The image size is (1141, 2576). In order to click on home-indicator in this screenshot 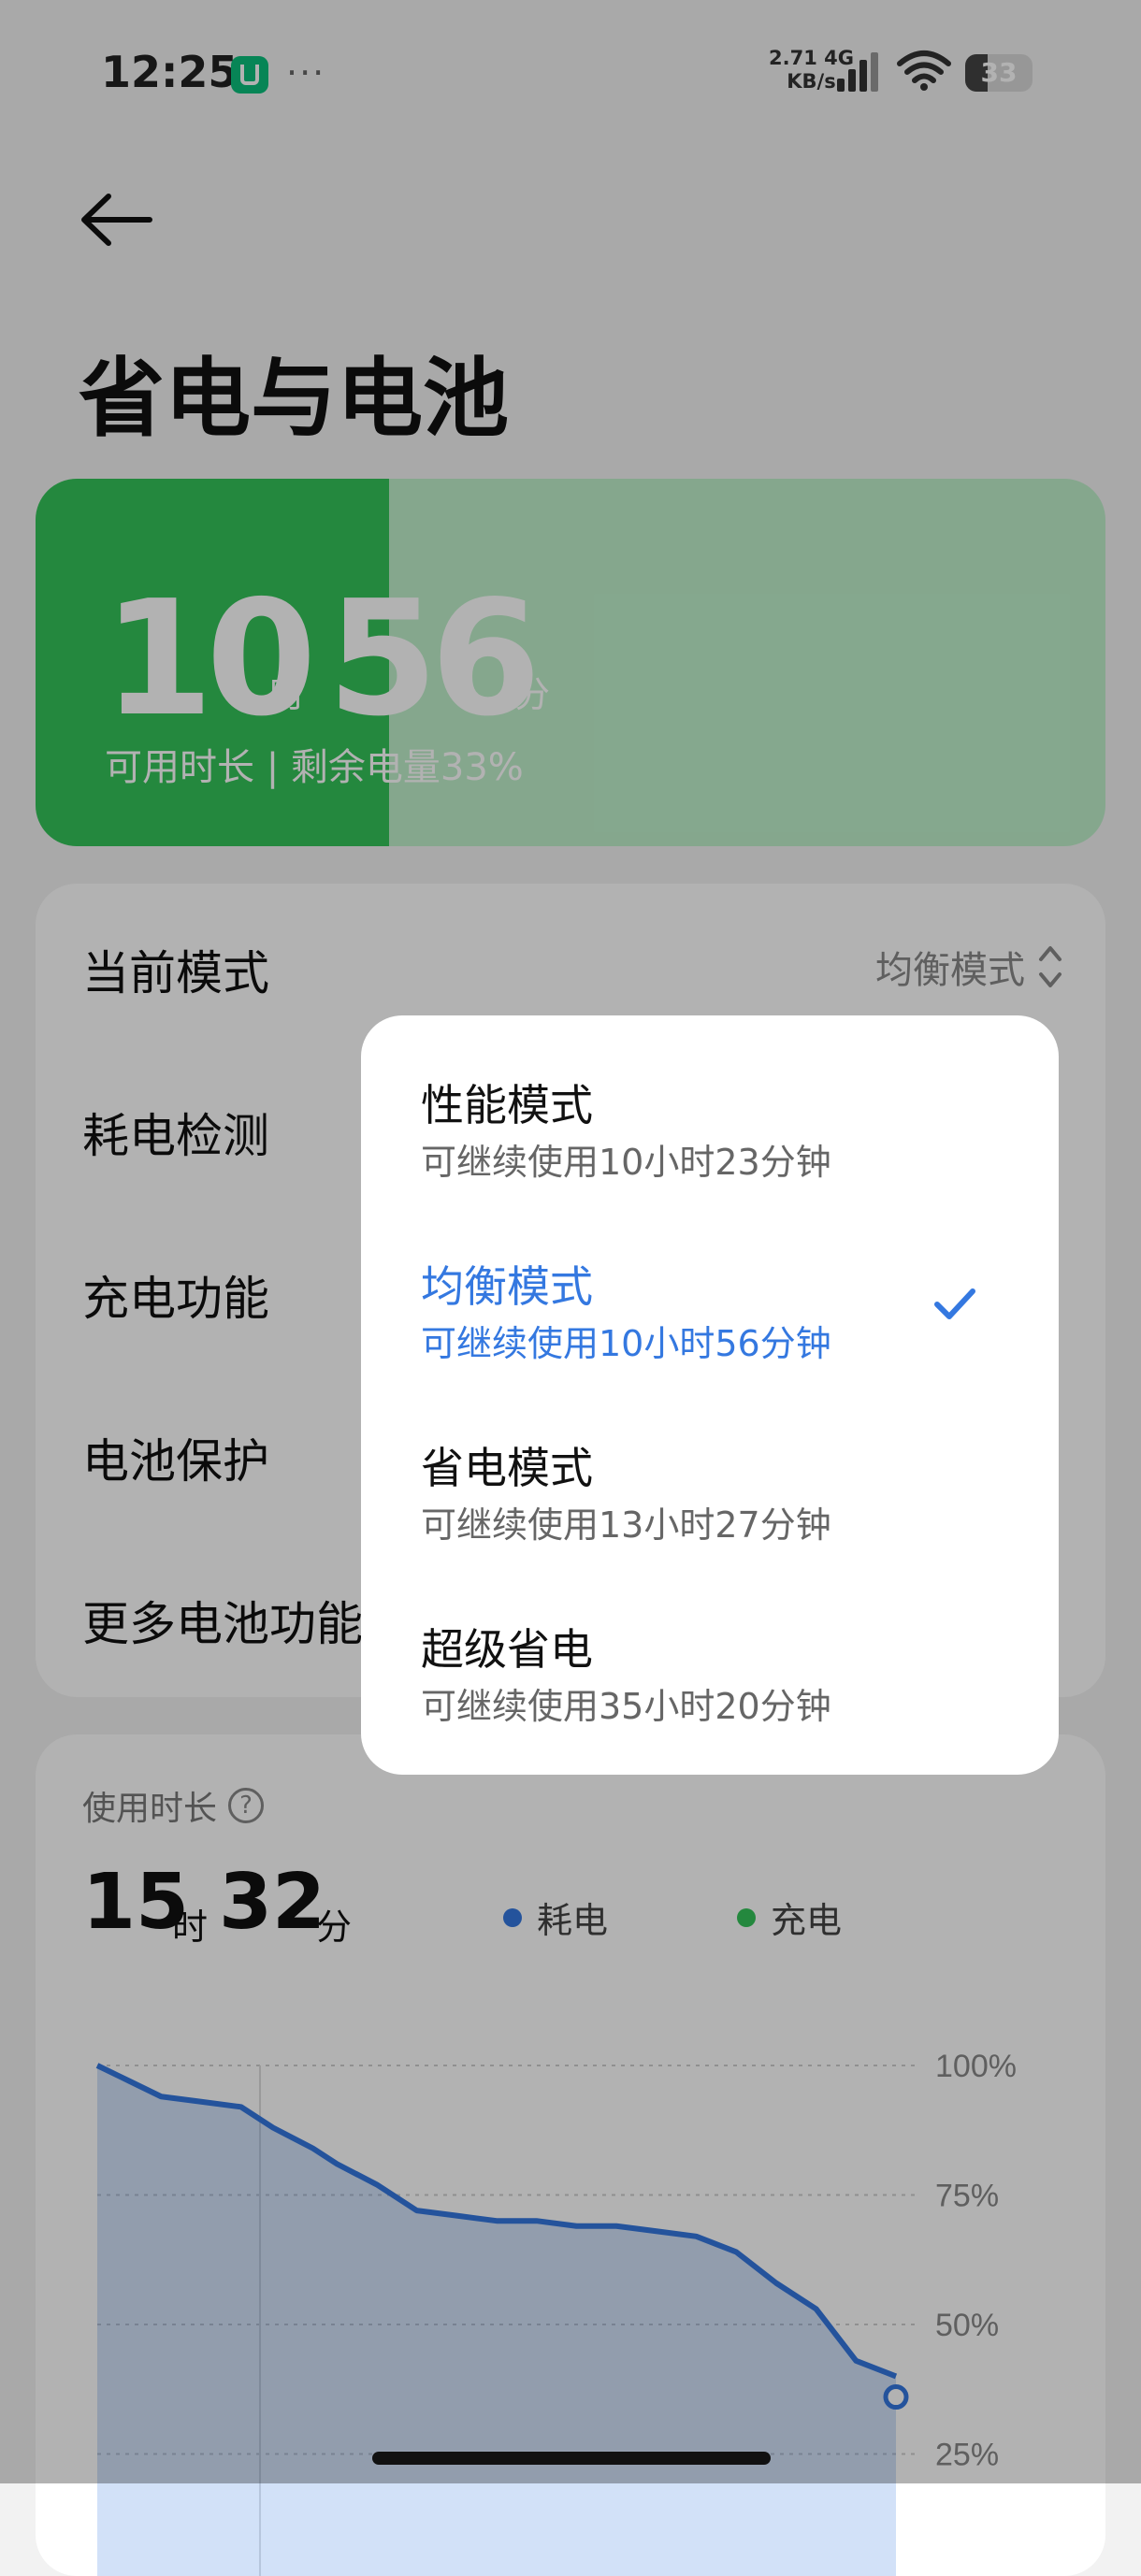, I will do `click(571, 2458)`.